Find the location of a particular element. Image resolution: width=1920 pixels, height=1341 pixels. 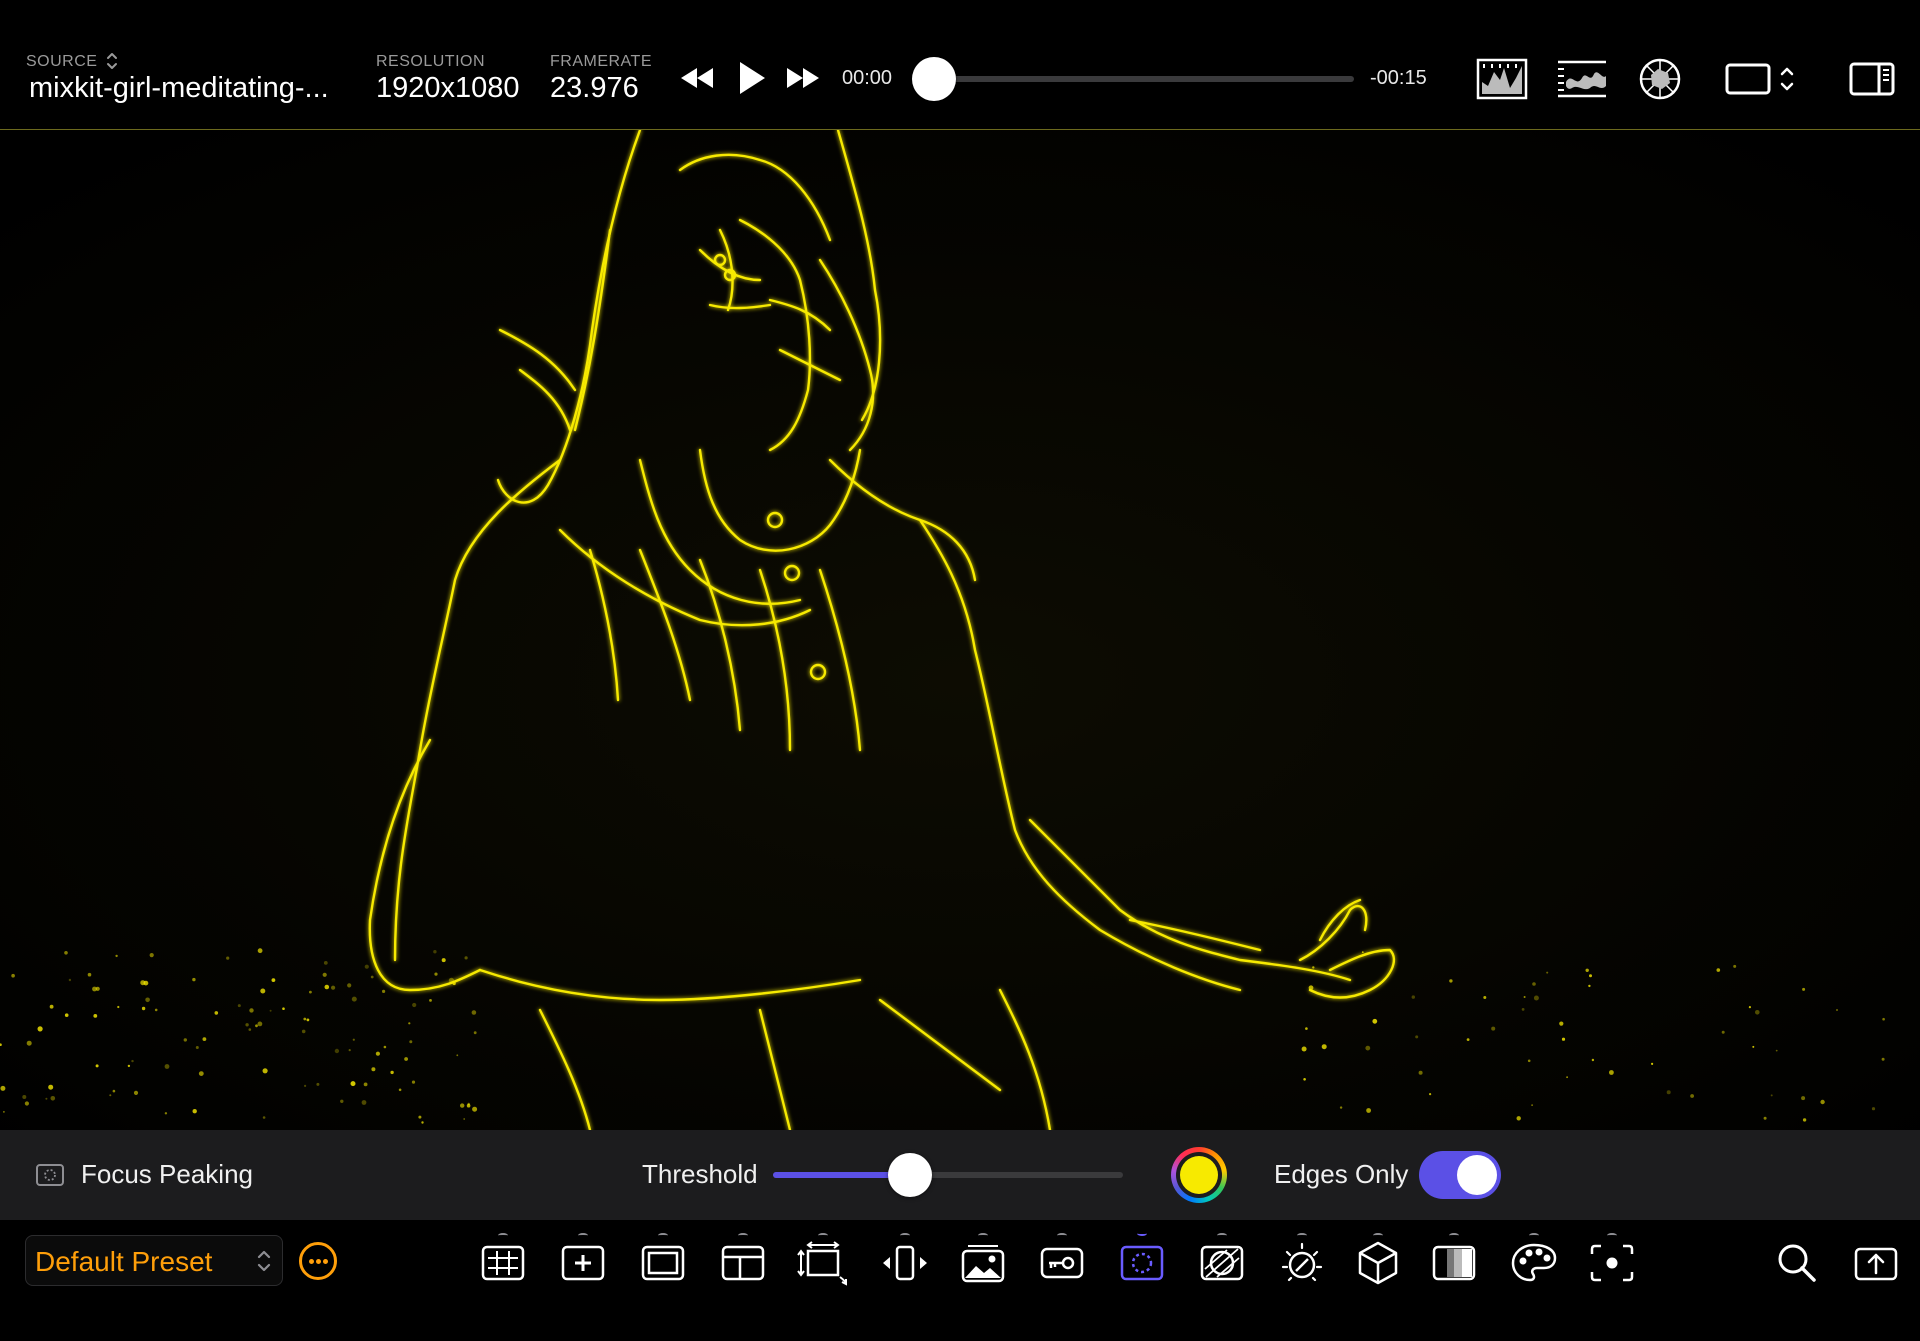

aspect-ratio-button is located at coordinates (1761, 79).